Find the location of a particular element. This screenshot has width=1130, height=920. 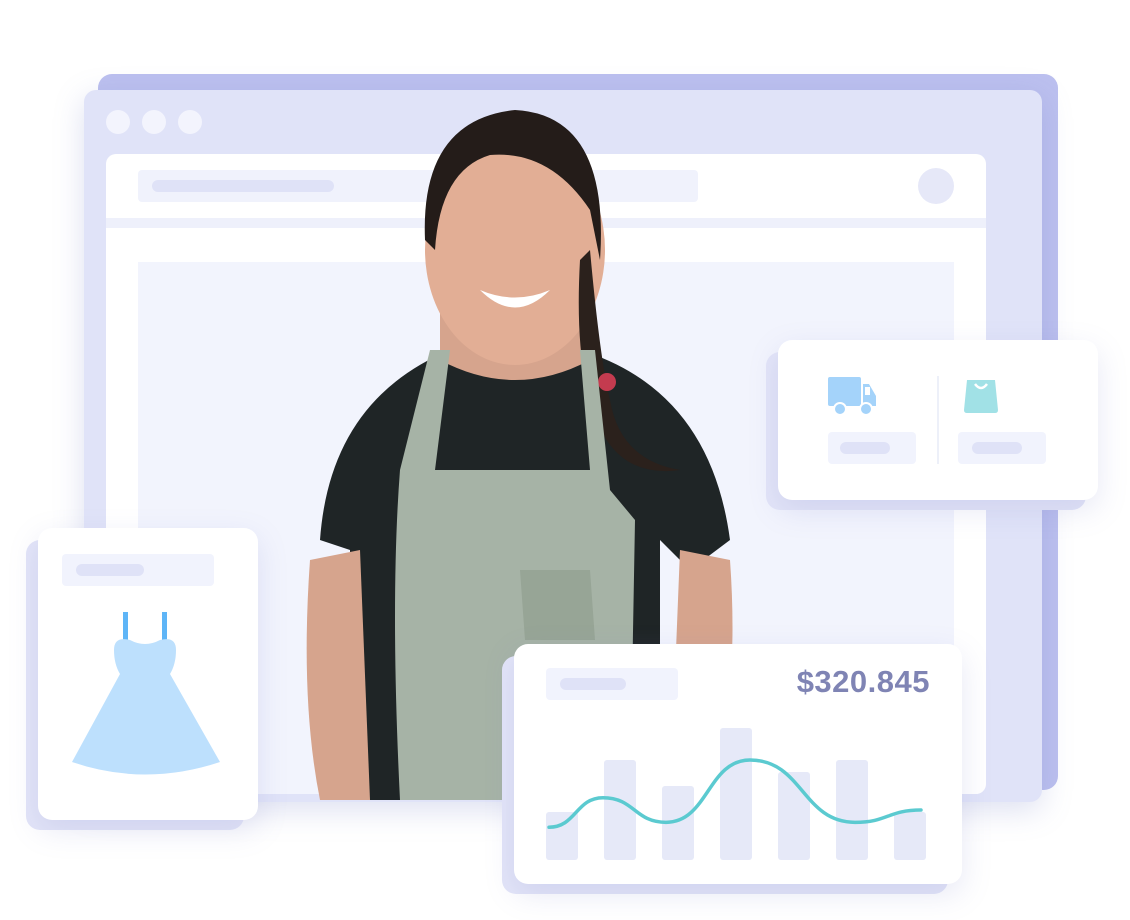

product-title-placeholder is located at coordinates (138, 570).